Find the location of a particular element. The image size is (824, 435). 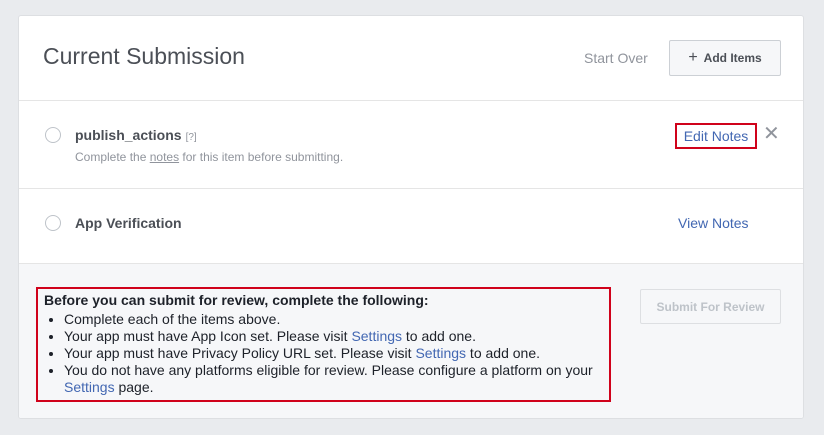

item-title-text: publish_actions is located at coordinates (128, 135).